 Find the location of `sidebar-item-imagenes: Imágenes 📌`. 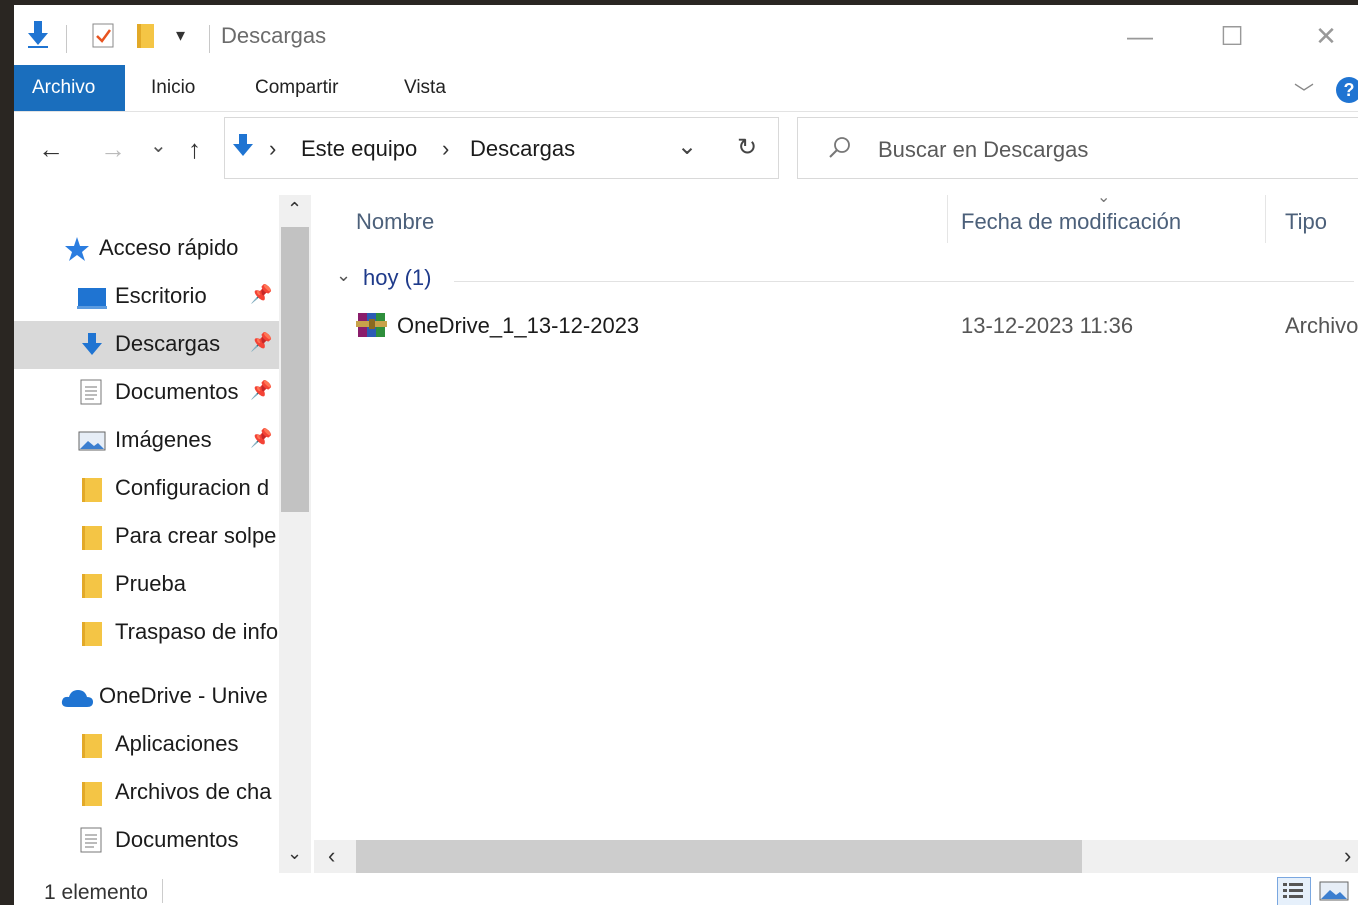

sidebar-item-imagenes: Imágenes 📌 is located at coordinates (146, 441).